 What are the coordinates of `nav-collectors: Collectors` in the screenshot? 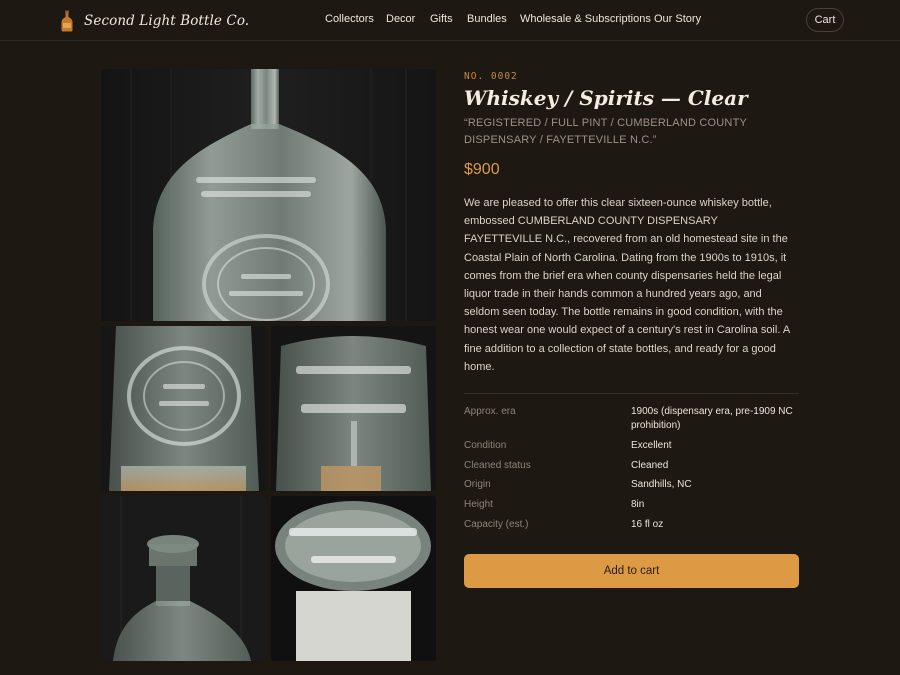 It's located at (349, 19).